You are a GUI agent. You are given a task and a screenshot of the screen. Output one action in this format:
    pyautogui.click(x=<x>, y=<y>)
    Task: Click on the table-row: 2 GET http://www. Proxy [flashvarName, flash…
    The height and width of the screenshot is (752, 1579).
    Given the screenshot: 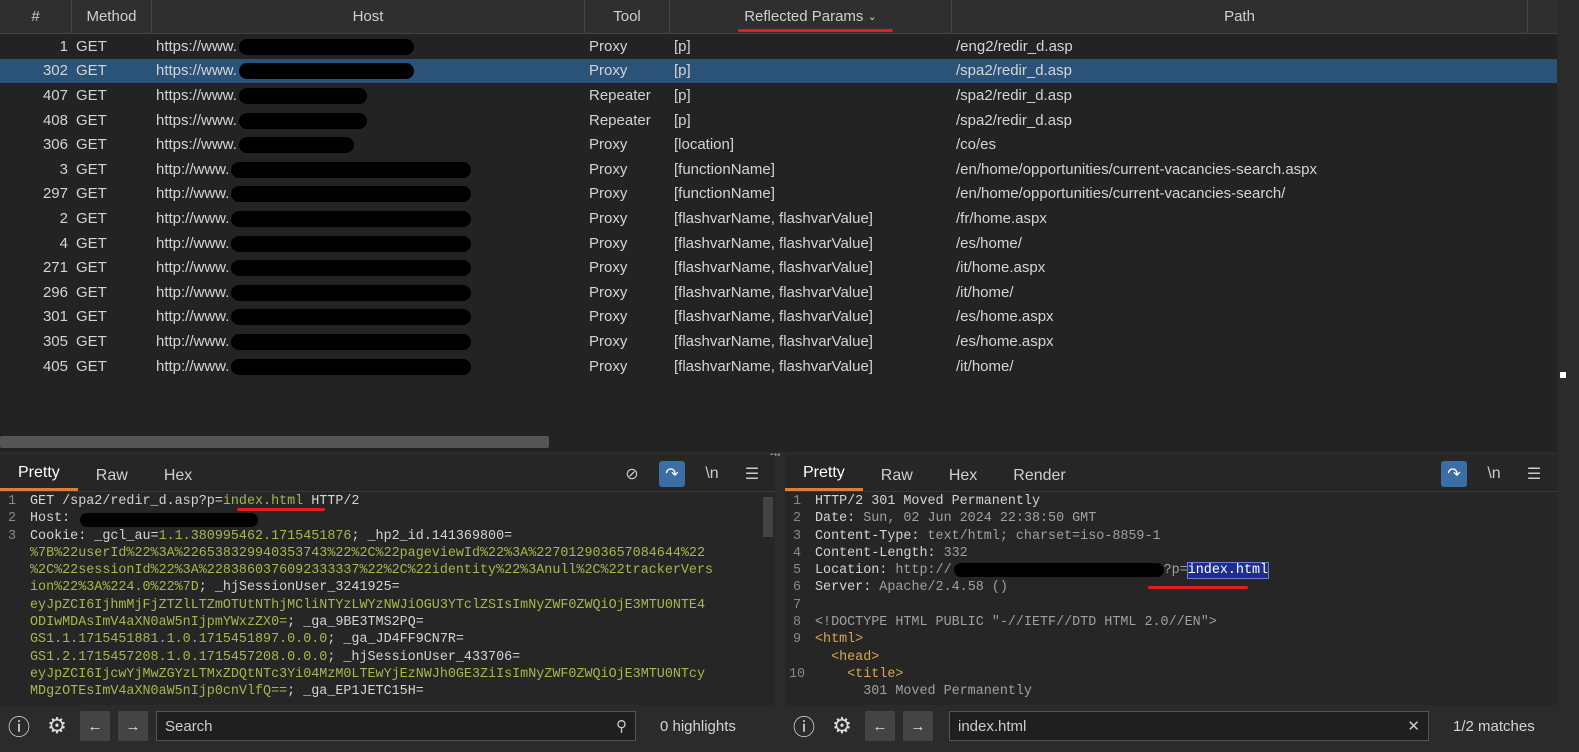 What is the action you would take?
    pyautogui.click(x=778, y=218)
    